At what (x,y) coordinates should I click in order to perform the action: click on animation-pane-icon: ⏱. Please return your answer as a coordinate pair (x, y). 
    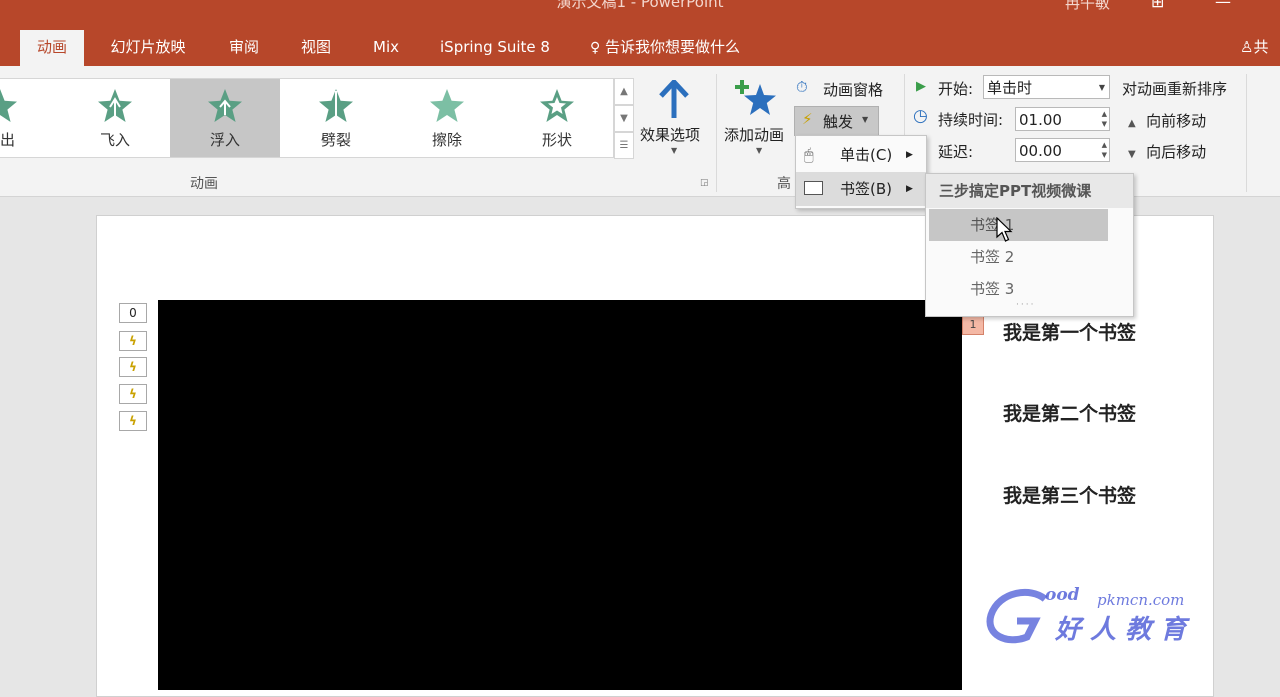
    Looking at the image, I should click on (802, 87).